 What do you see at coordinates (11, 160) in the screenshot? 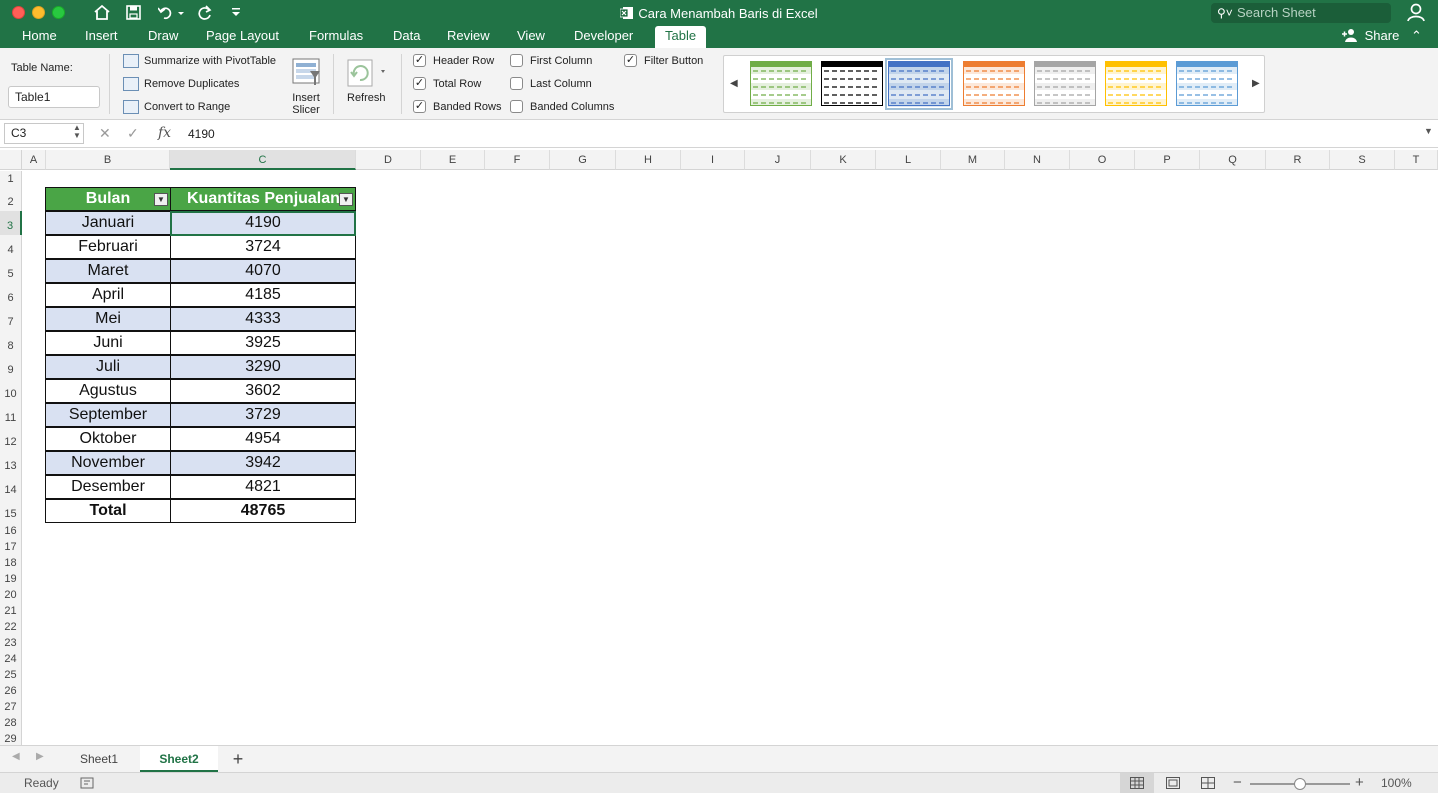
I see `select-all-corner` at bounding box center [11, 160].